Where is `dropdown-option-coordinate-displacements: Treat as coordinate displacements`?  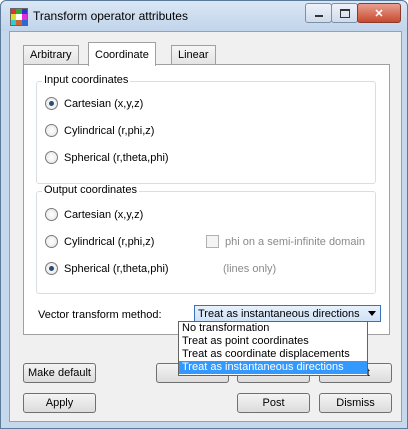 dropdown-option-coordinate-displacements: Treat as coordinate displacements is located at coordinates (273, 354).